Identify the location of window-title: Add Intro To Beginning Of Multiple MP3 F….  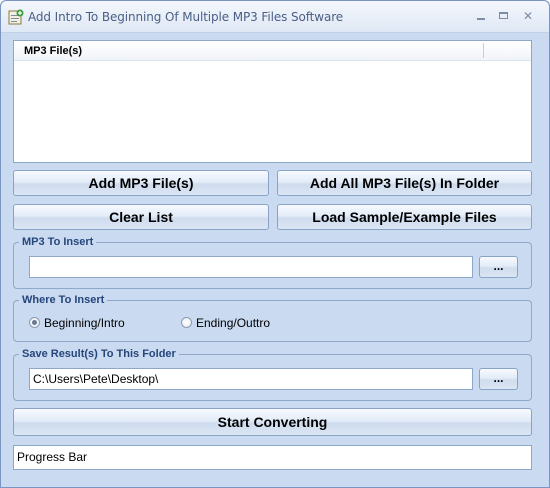
(186, 17).